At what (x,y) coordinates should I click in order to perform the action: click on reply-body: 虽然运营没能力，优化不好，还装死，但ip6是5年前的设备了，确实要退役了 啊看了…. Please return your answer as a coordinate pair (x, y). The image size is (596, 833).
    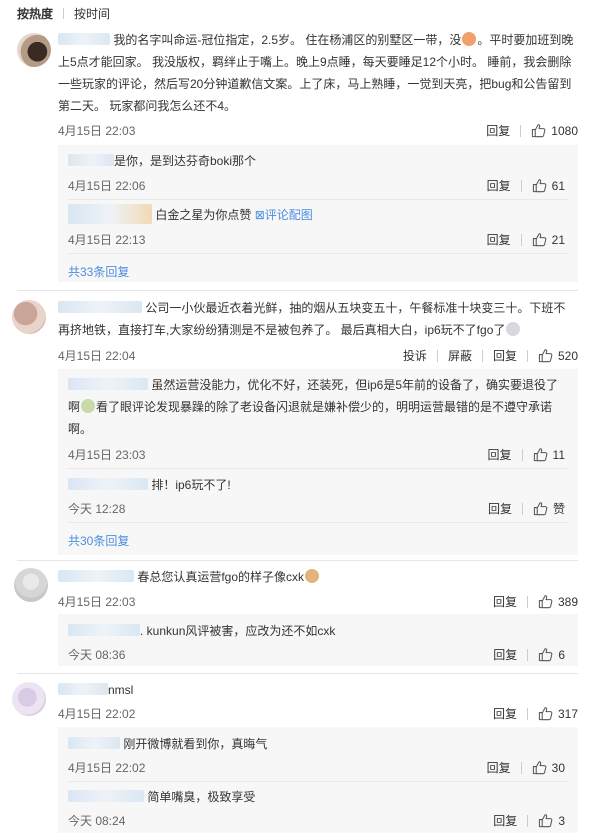
    Looking at the image, I should click on (313, 407).